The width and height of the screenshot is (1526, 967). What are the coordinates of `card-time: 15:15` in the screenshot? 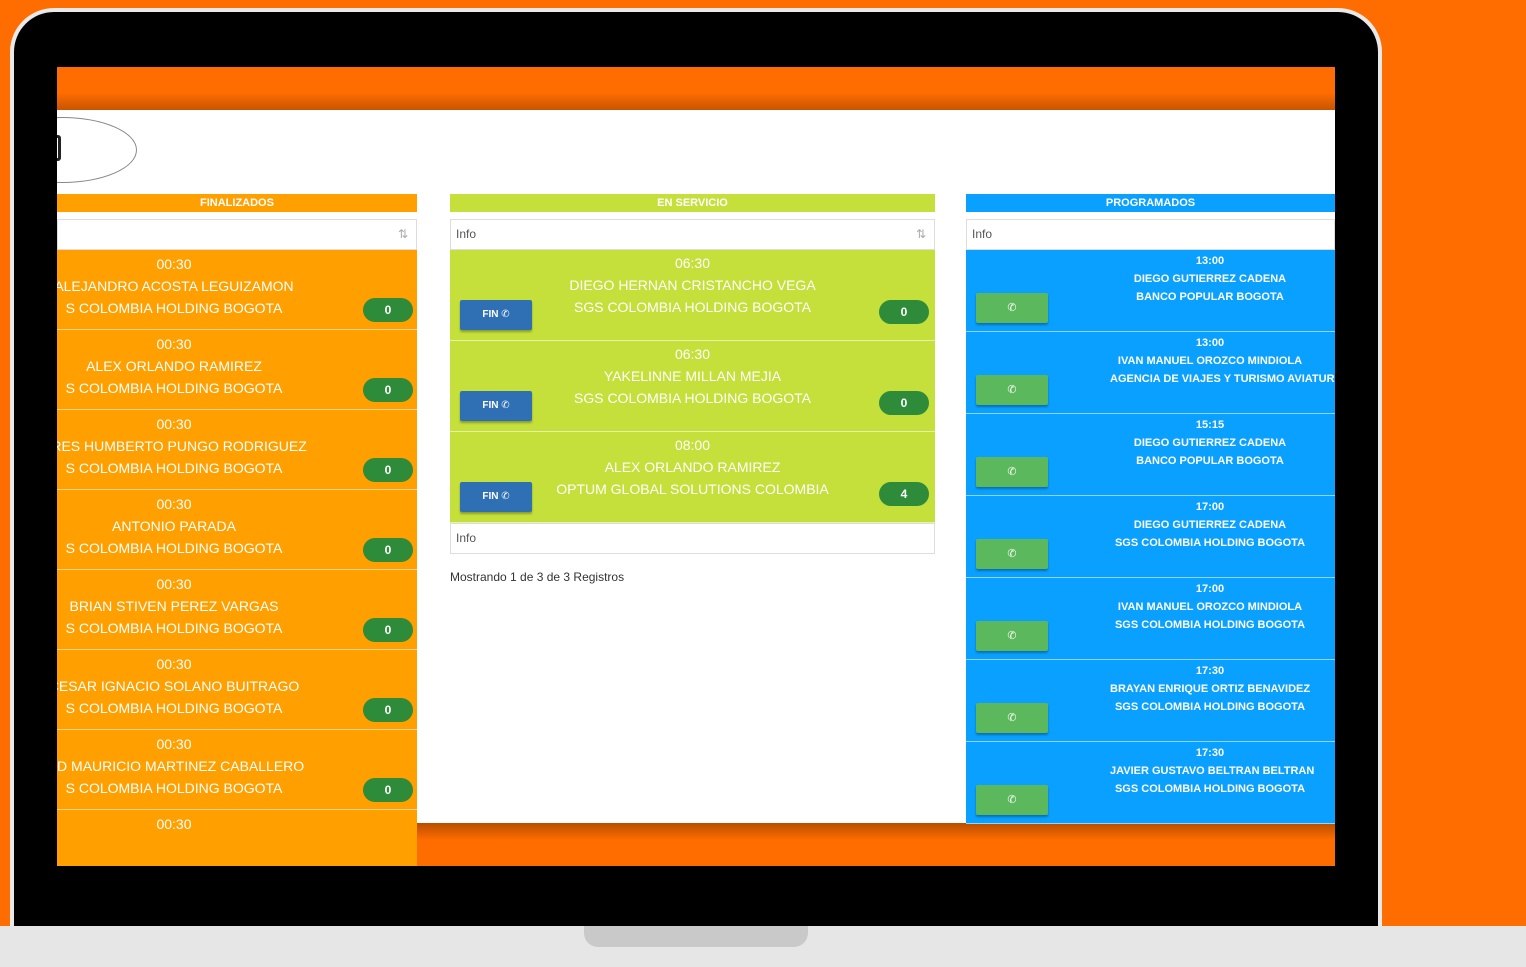 It's located at (1210, 425).